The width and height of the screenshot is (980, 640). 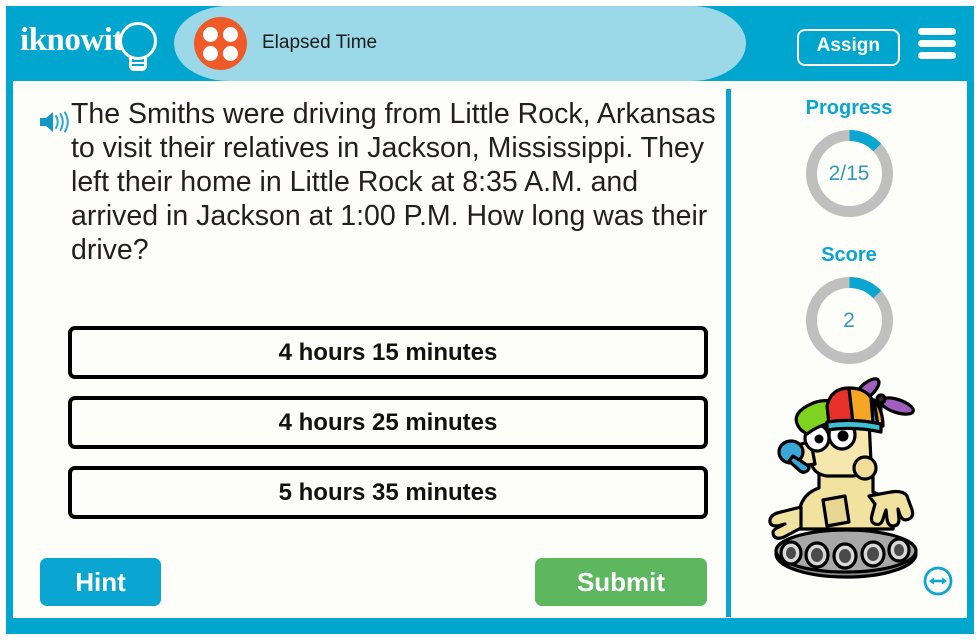 What do you see at coordinates (388, 492) in the screenshot?
I see `answer-option: 5 hours 35 minutes` at bounding box center [388, 492].